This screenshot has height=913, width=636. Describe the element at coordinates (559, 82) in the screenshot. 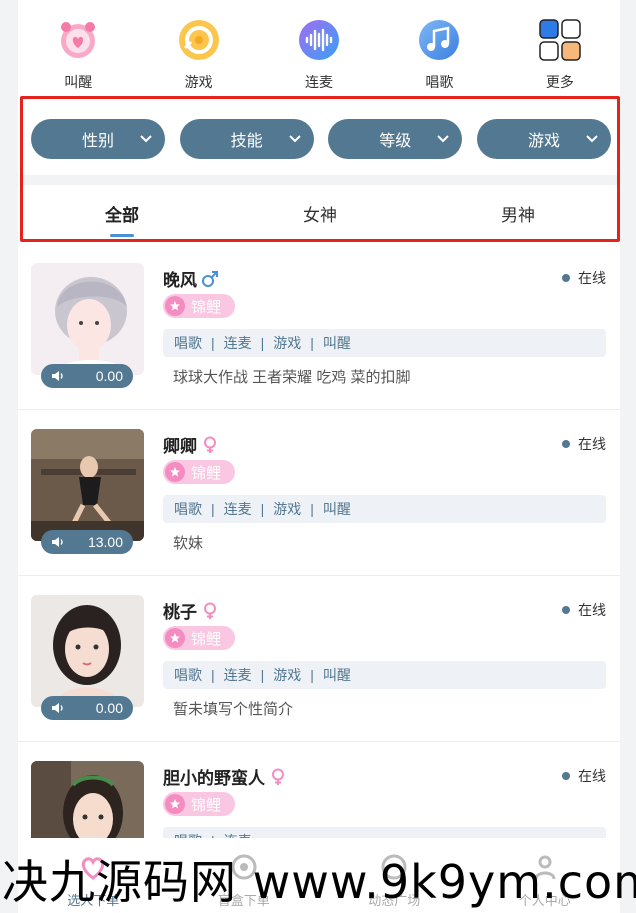

I see `category-label: 更多` at that location.